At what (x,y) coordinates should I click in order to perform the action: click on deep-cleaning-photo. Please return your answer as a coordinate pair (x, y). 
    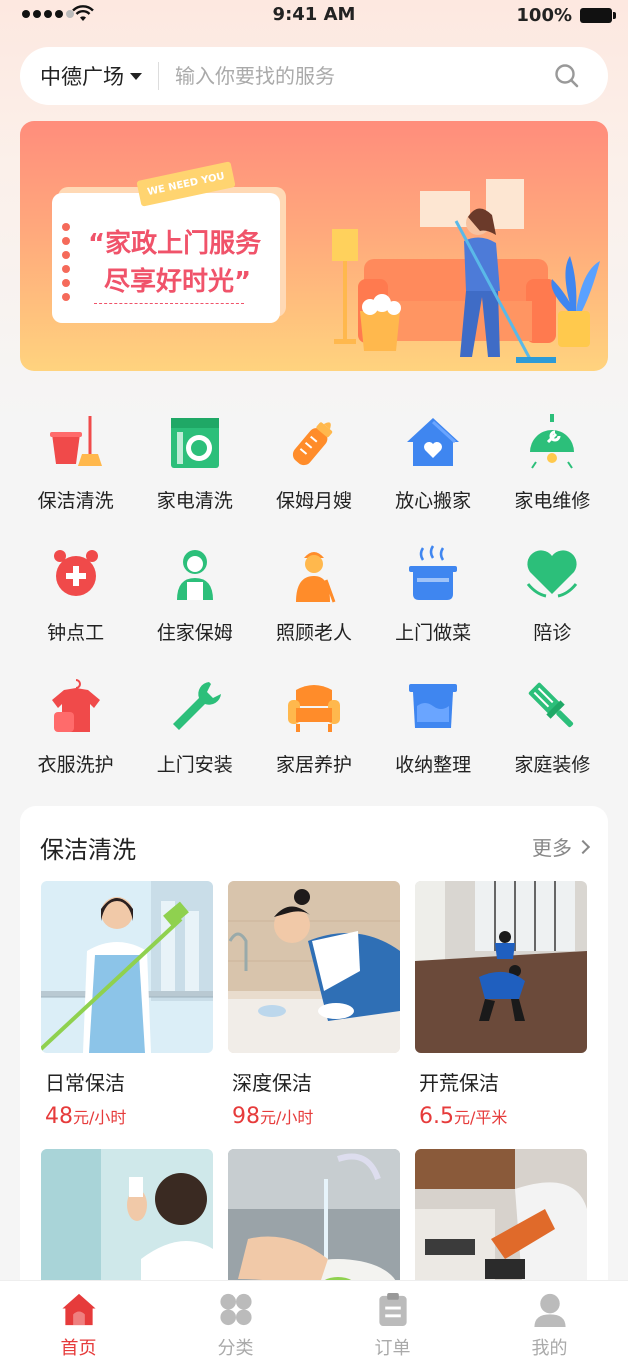
    Looking at the image, I should click on (314, 967).